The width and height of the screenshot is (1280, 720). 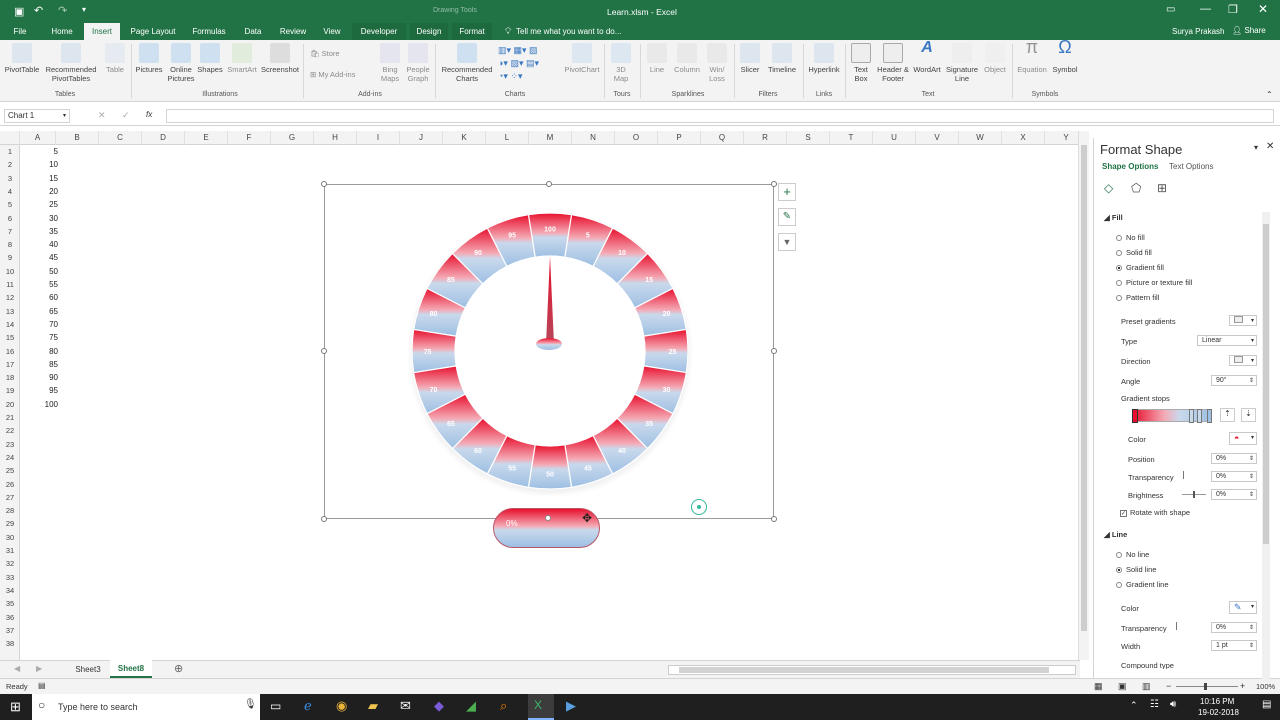 What do you see at coordinates (1234, 627) in the screenshot?
I see `line-transparency-input: 0% ⇕` at bounding box center [1234, 627].